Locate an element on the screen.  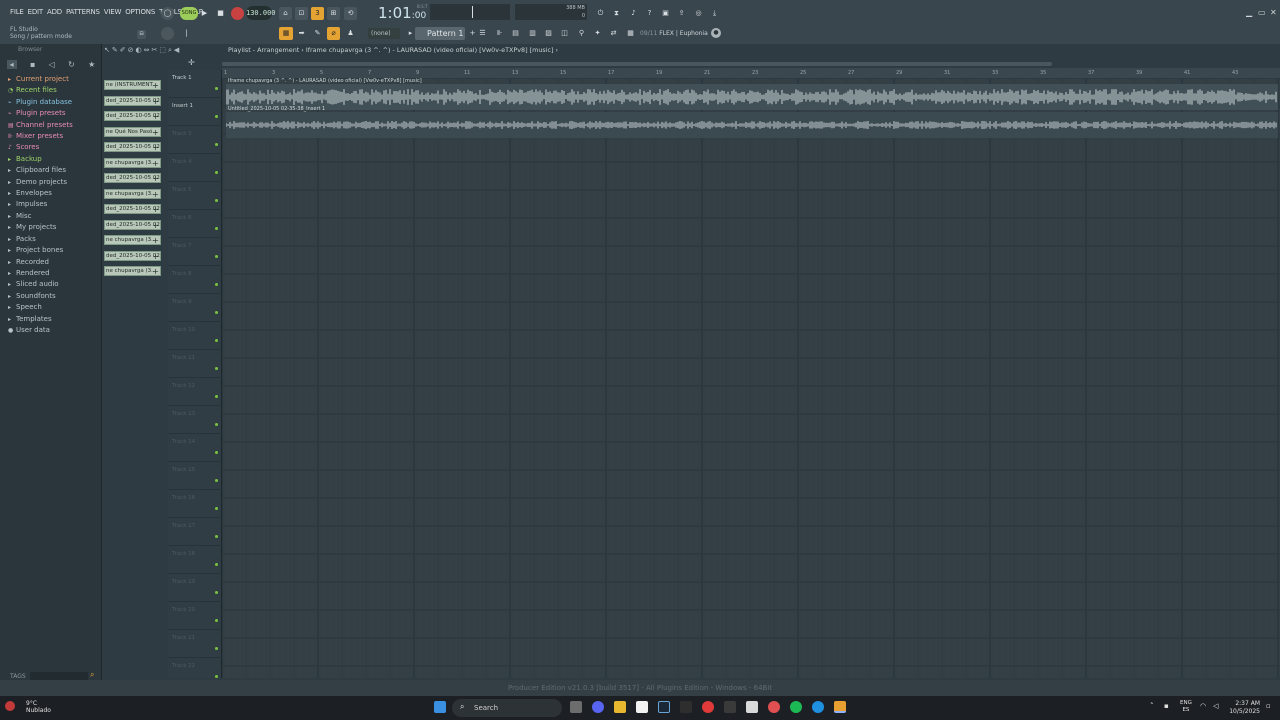
edge-icon is located at coordinates (818, 707).